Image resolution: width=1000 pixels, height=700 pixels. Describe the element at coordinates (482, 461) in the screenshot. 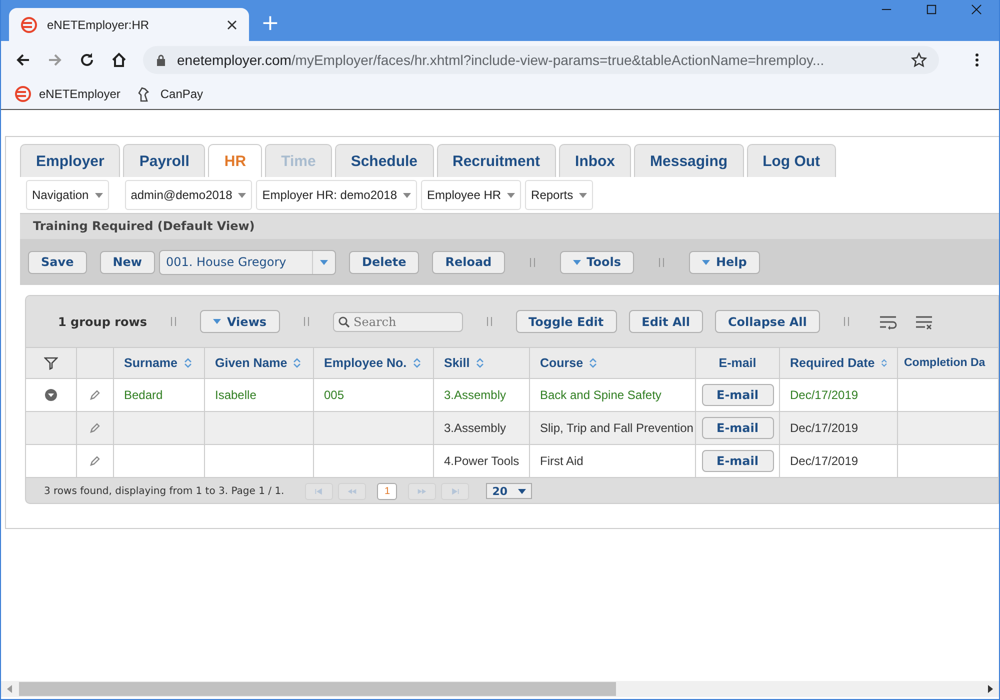

I see `table-cell: 4.Power Tools` at that location.